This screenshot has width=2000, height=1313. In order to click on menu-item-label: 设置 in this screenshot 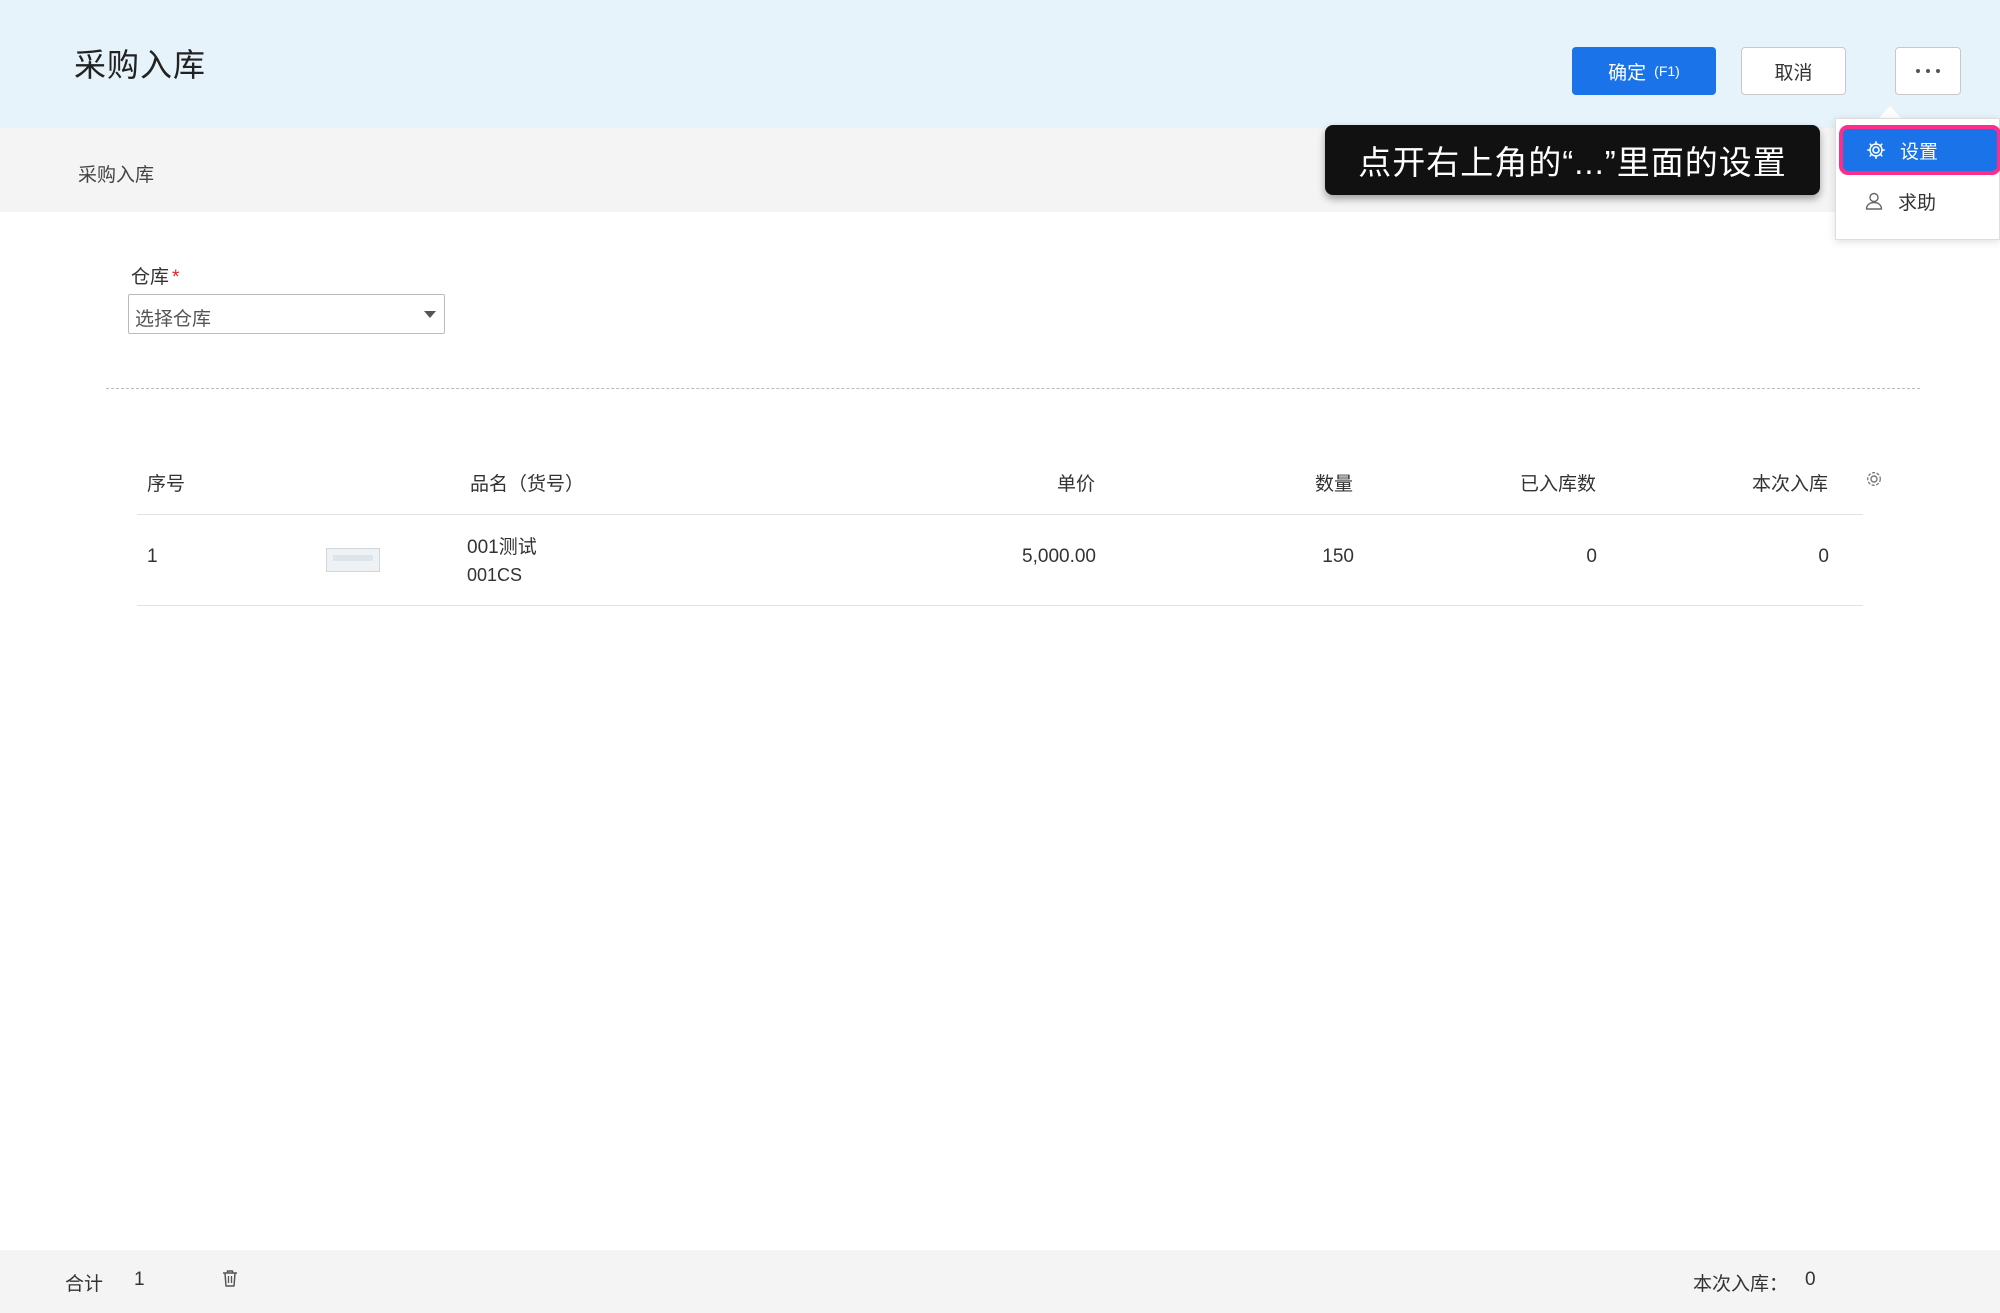, I will do `click(1919, 152)`.